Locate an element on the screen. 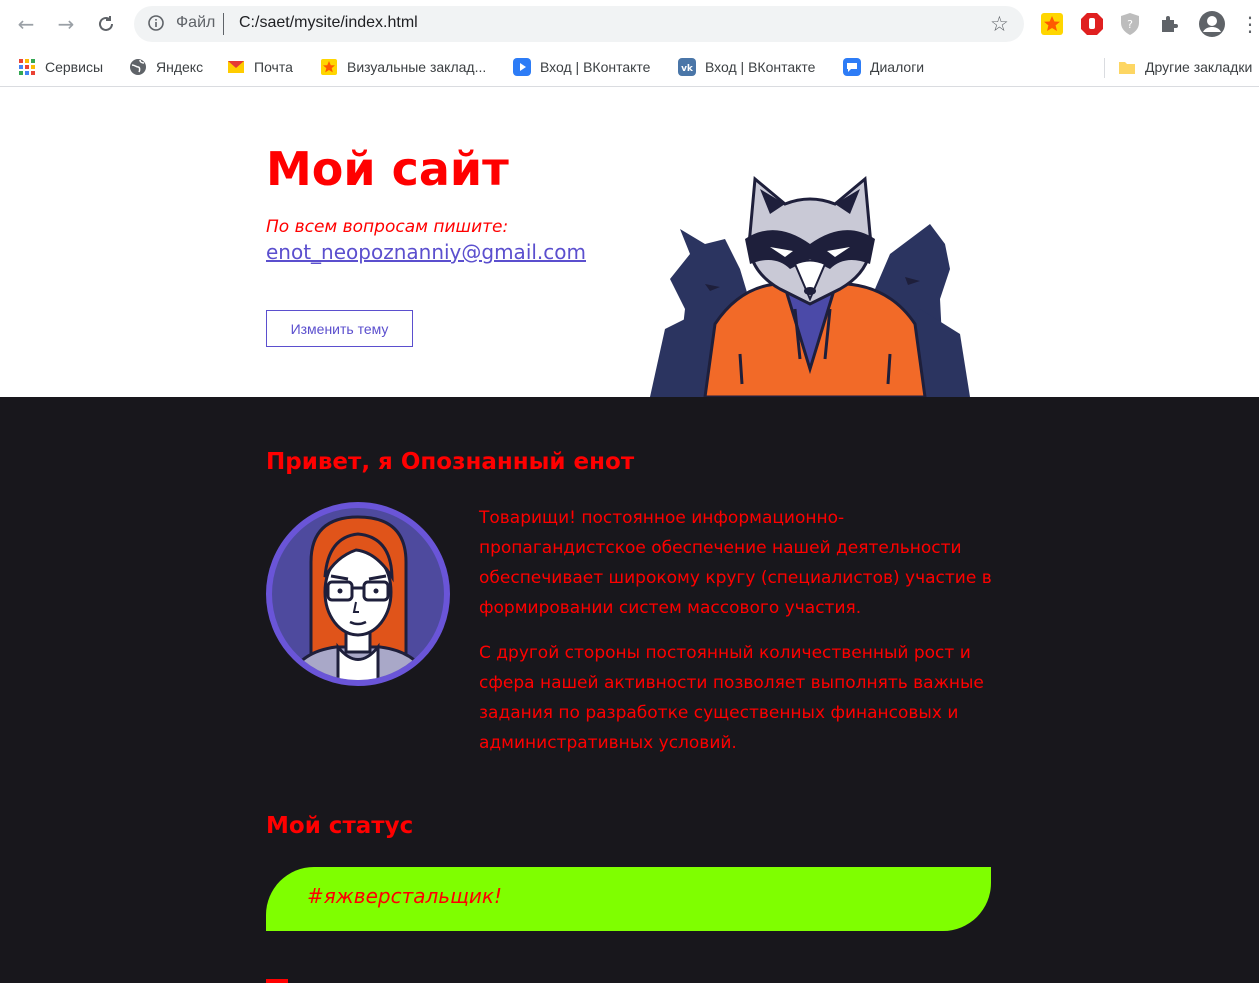 Image resolution: width=1259 pixels, height=983 pixels. status-badge: #яжверстальщик! is located at coordinates (628, 899).